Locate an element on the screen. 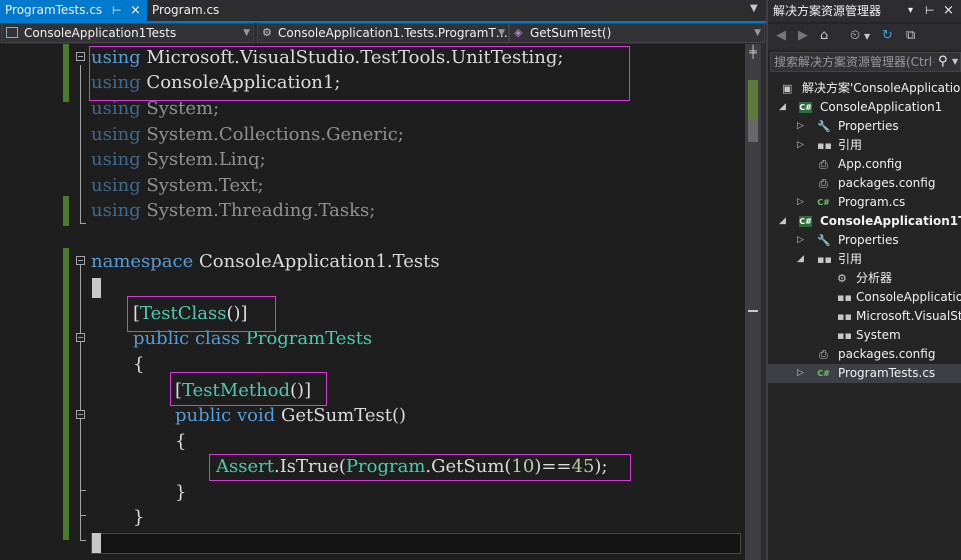  editor-vertical-scrollbar: ╪ is located at coordinates (753, 302).